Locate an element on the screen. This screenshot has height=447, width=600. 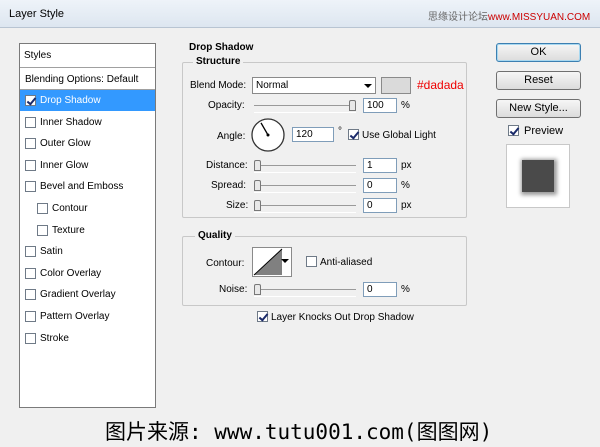
shadow-color-hex: #dadada is located at coordinates (440, 85).